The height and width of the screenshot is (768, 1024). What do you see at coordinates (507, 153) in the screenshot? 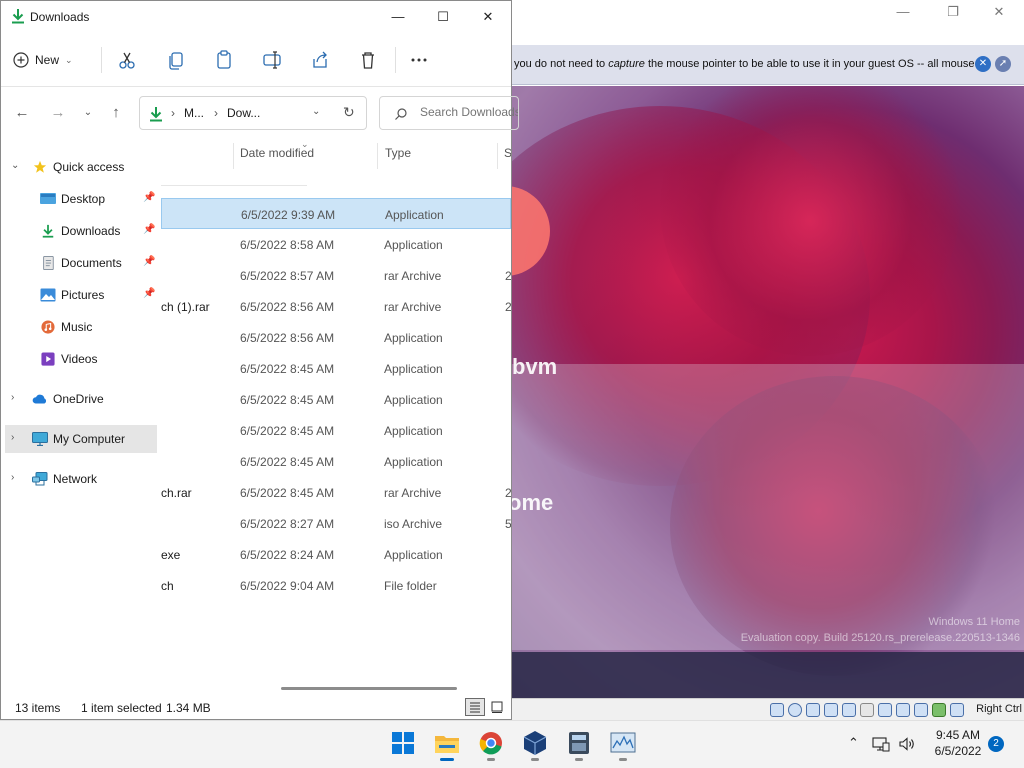
I see `column-header-size: Si` at bounding box center [507, 153].